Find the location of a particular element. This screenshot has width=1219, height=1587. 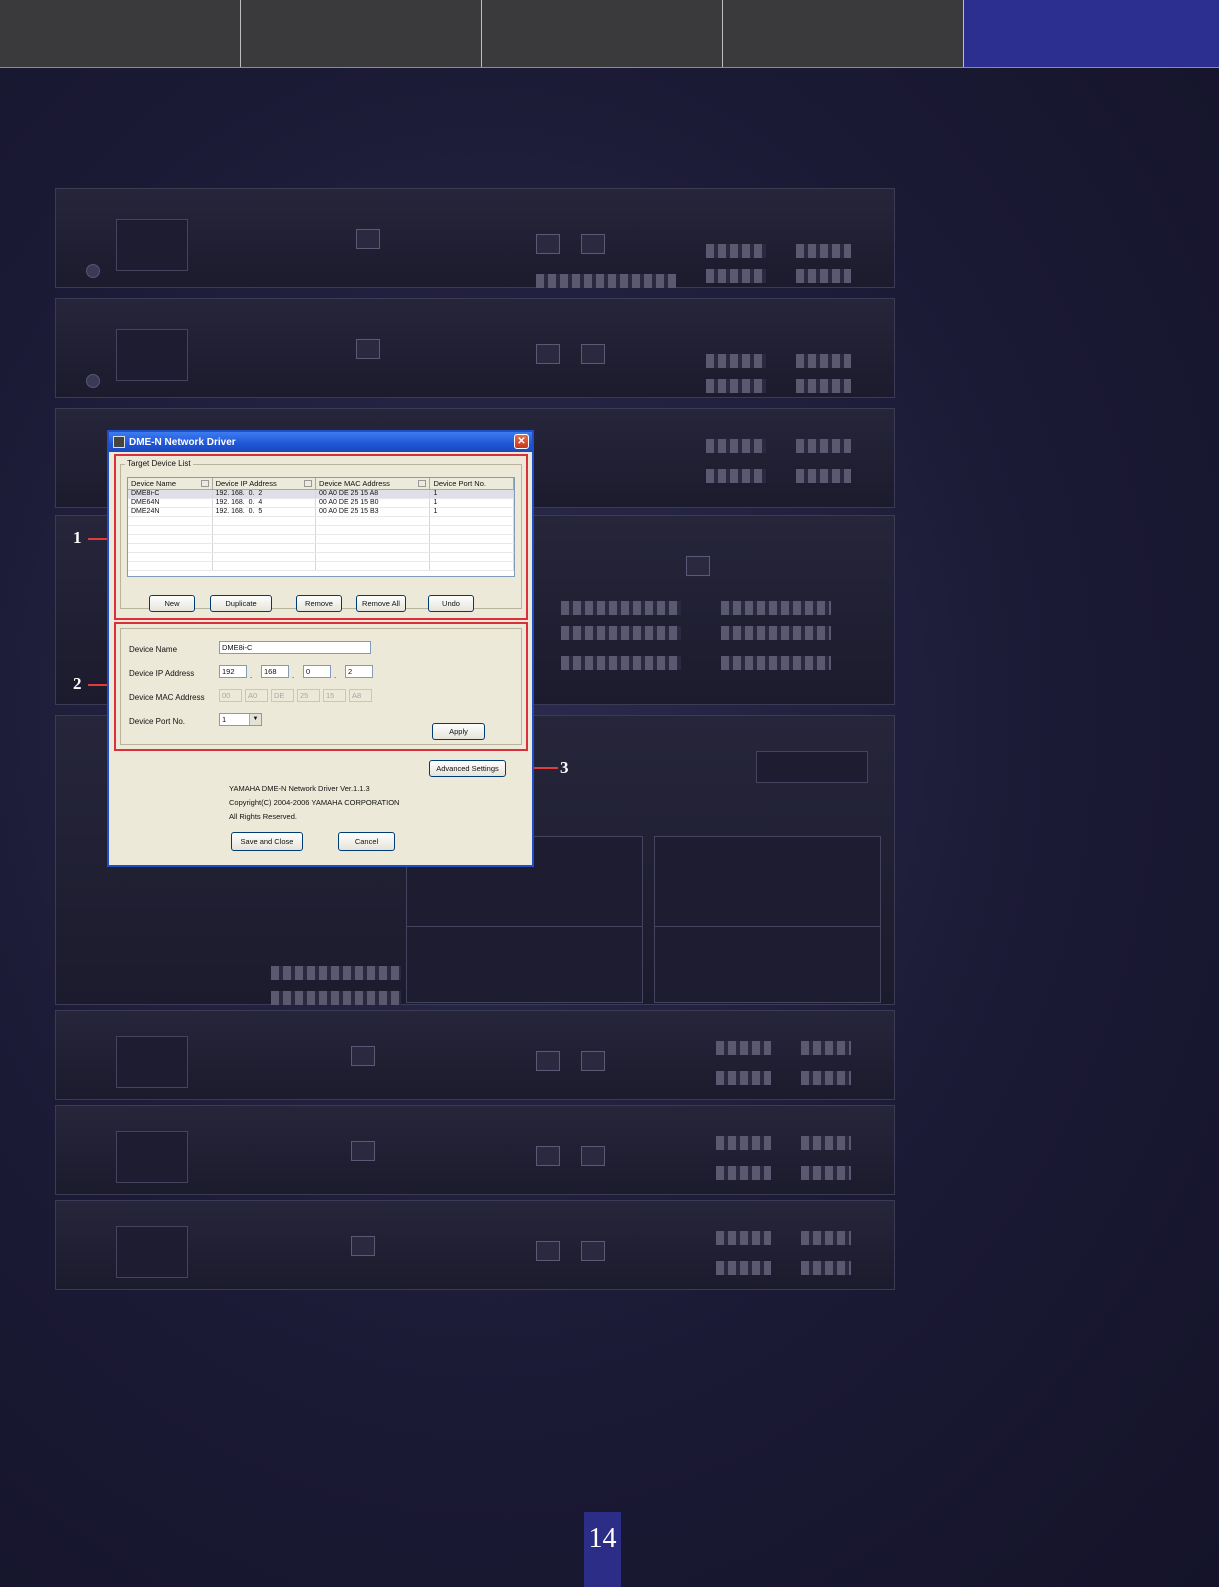

top-navigation is located at coordinates (609, 34).